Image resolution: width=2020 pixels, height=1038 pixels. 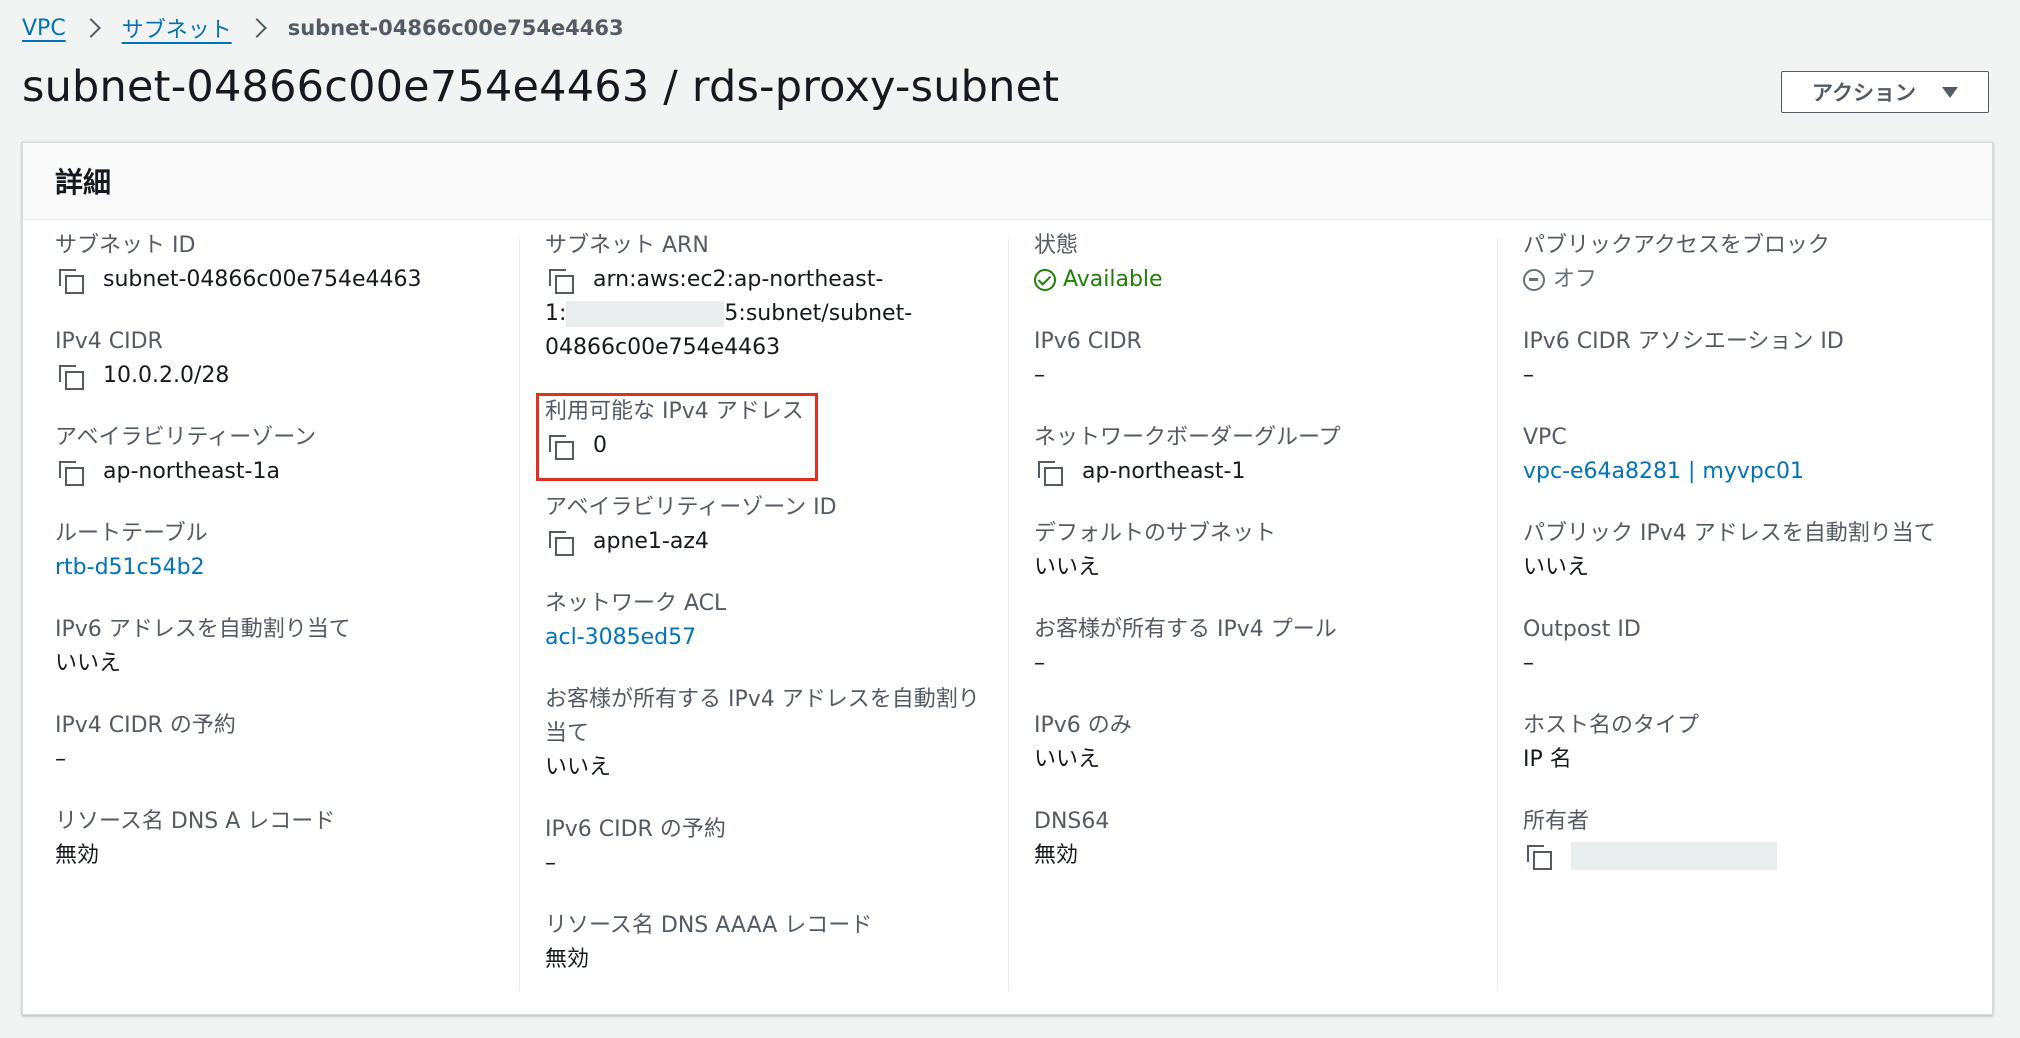 What do you see at coordinates (1743, 472) in the screenshot?
I see `vpc-link: vpc-e64a8281 | myvpc01` at bounding box center [1743, 472].